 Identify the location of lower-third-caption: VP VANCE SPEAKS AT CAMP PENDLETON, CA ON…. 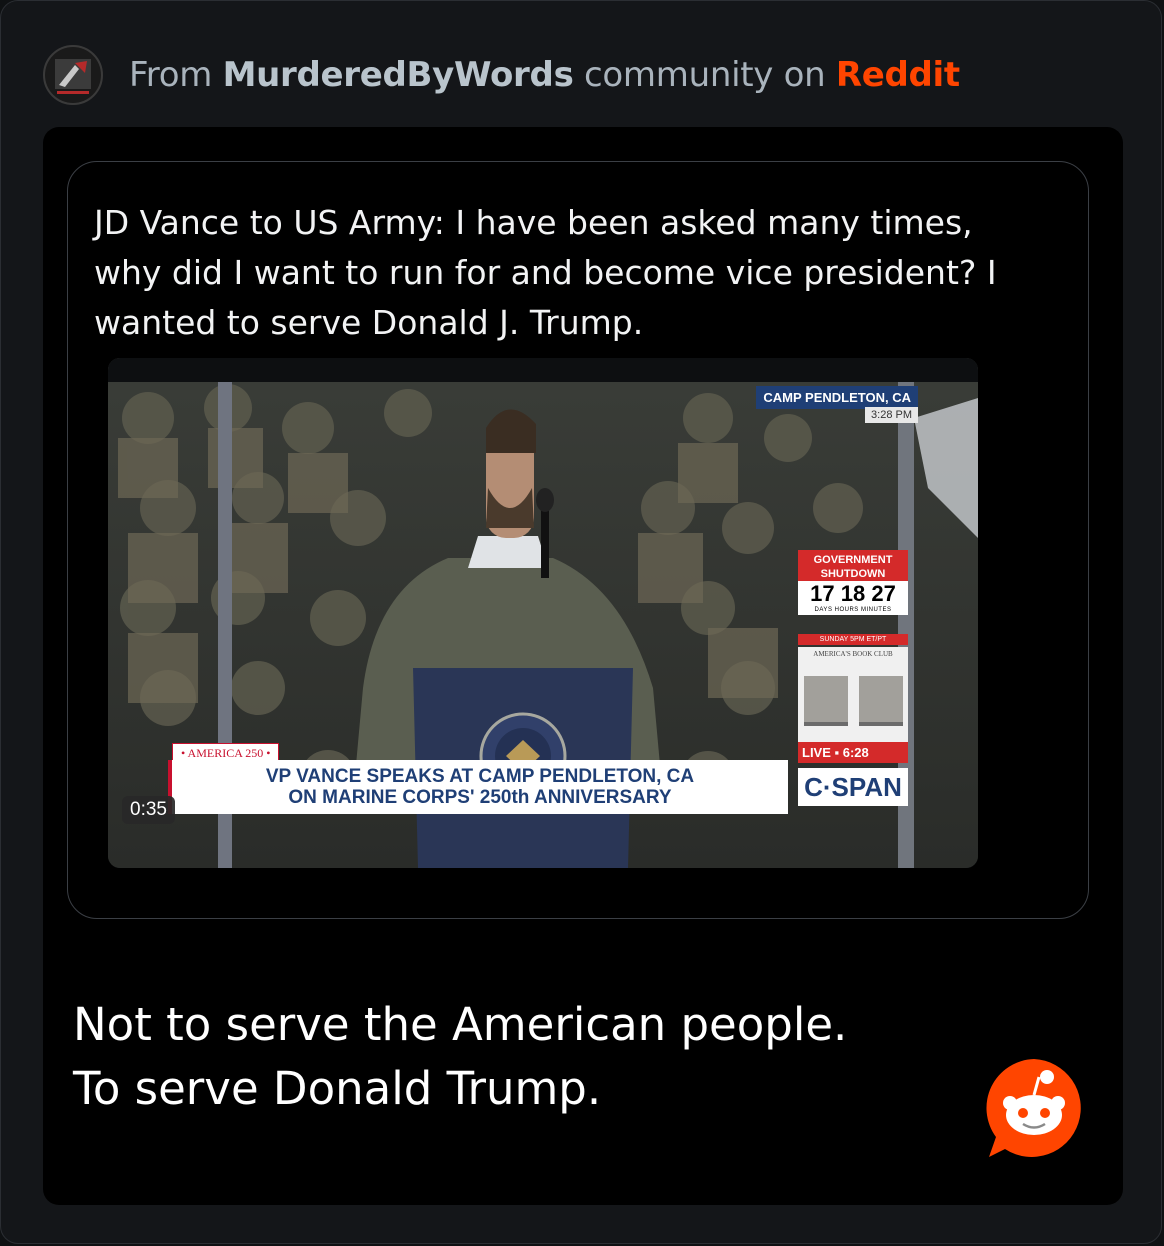
(478, 787).